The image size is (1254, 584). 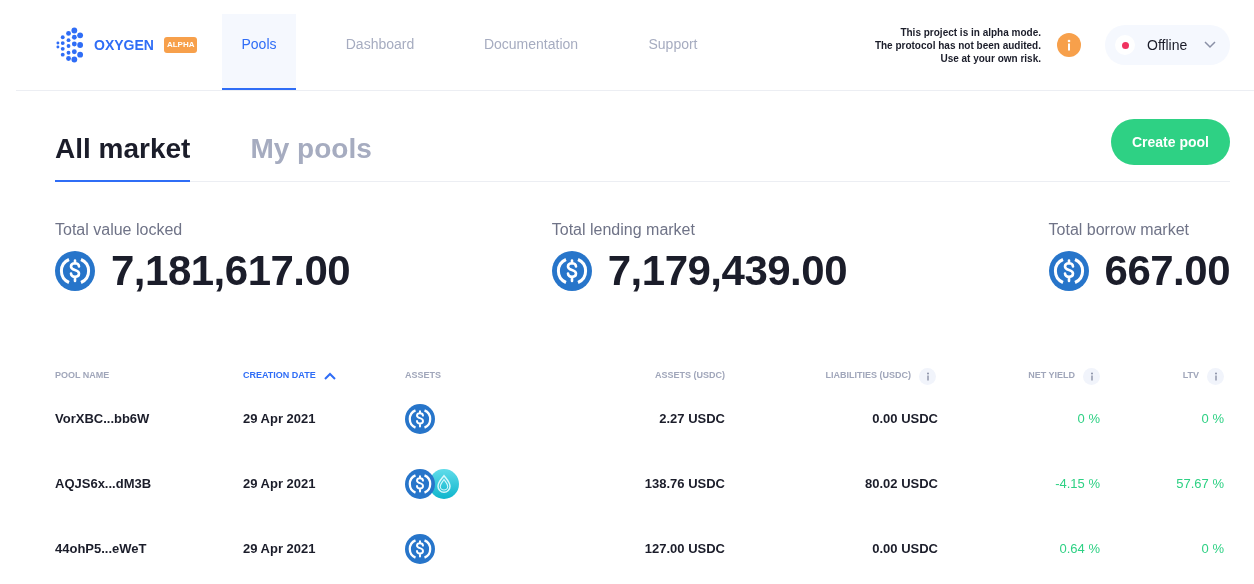 I want to click on stat-value: 7,181,617.00, so click(x=231, y=271).